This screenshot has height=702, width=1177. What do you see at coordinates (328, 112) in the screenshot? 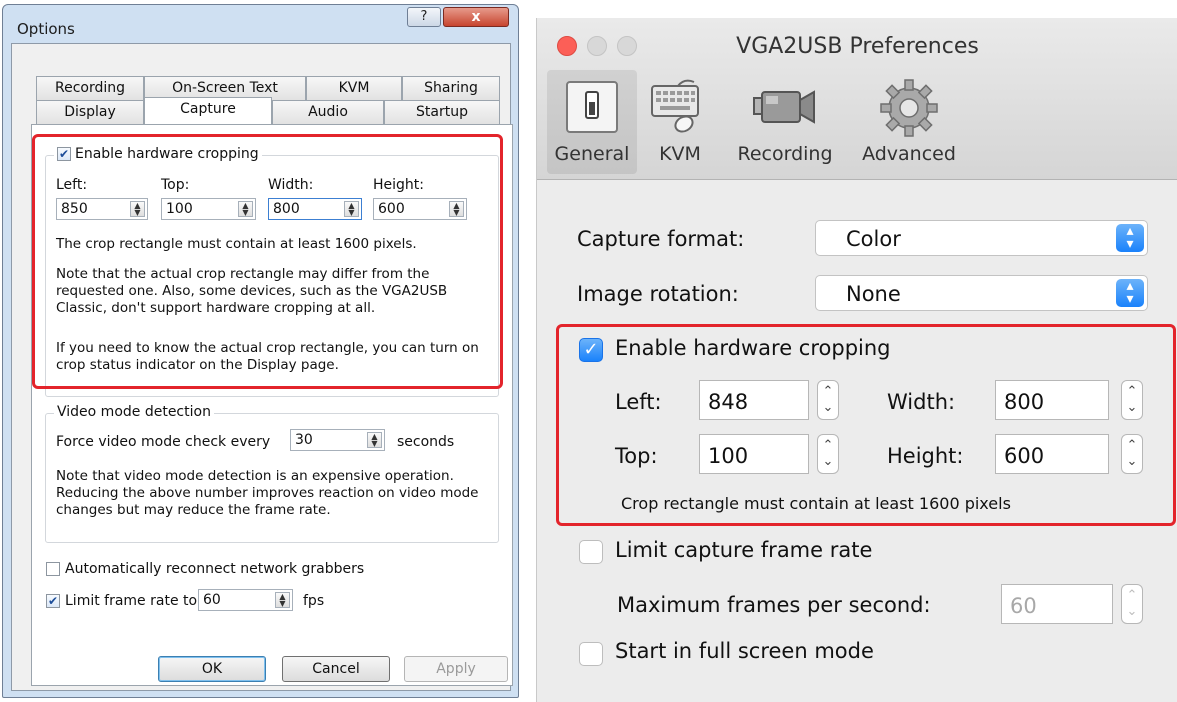
I see `tab-audio: Audio` at bounding box center [328, 112].